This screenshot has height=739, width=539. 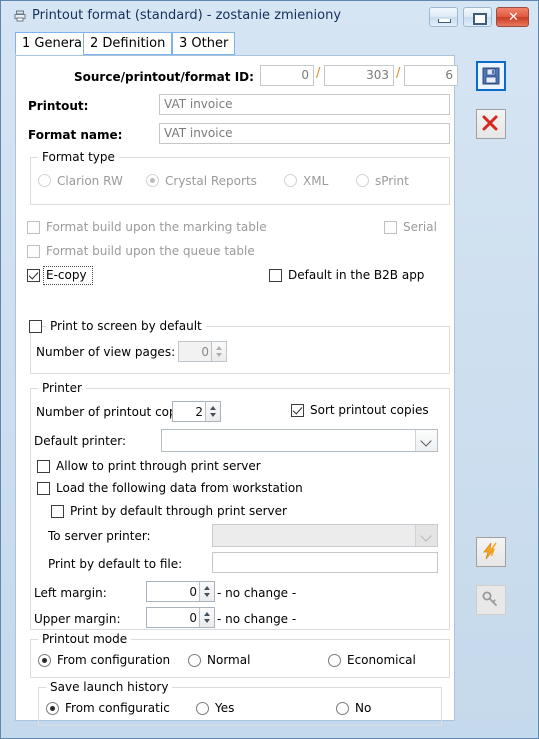 What do you see at coordinates (257, 619) in the screenshot?
I see `upper-margin-note: - no change -` at bounding box center [257, 619].